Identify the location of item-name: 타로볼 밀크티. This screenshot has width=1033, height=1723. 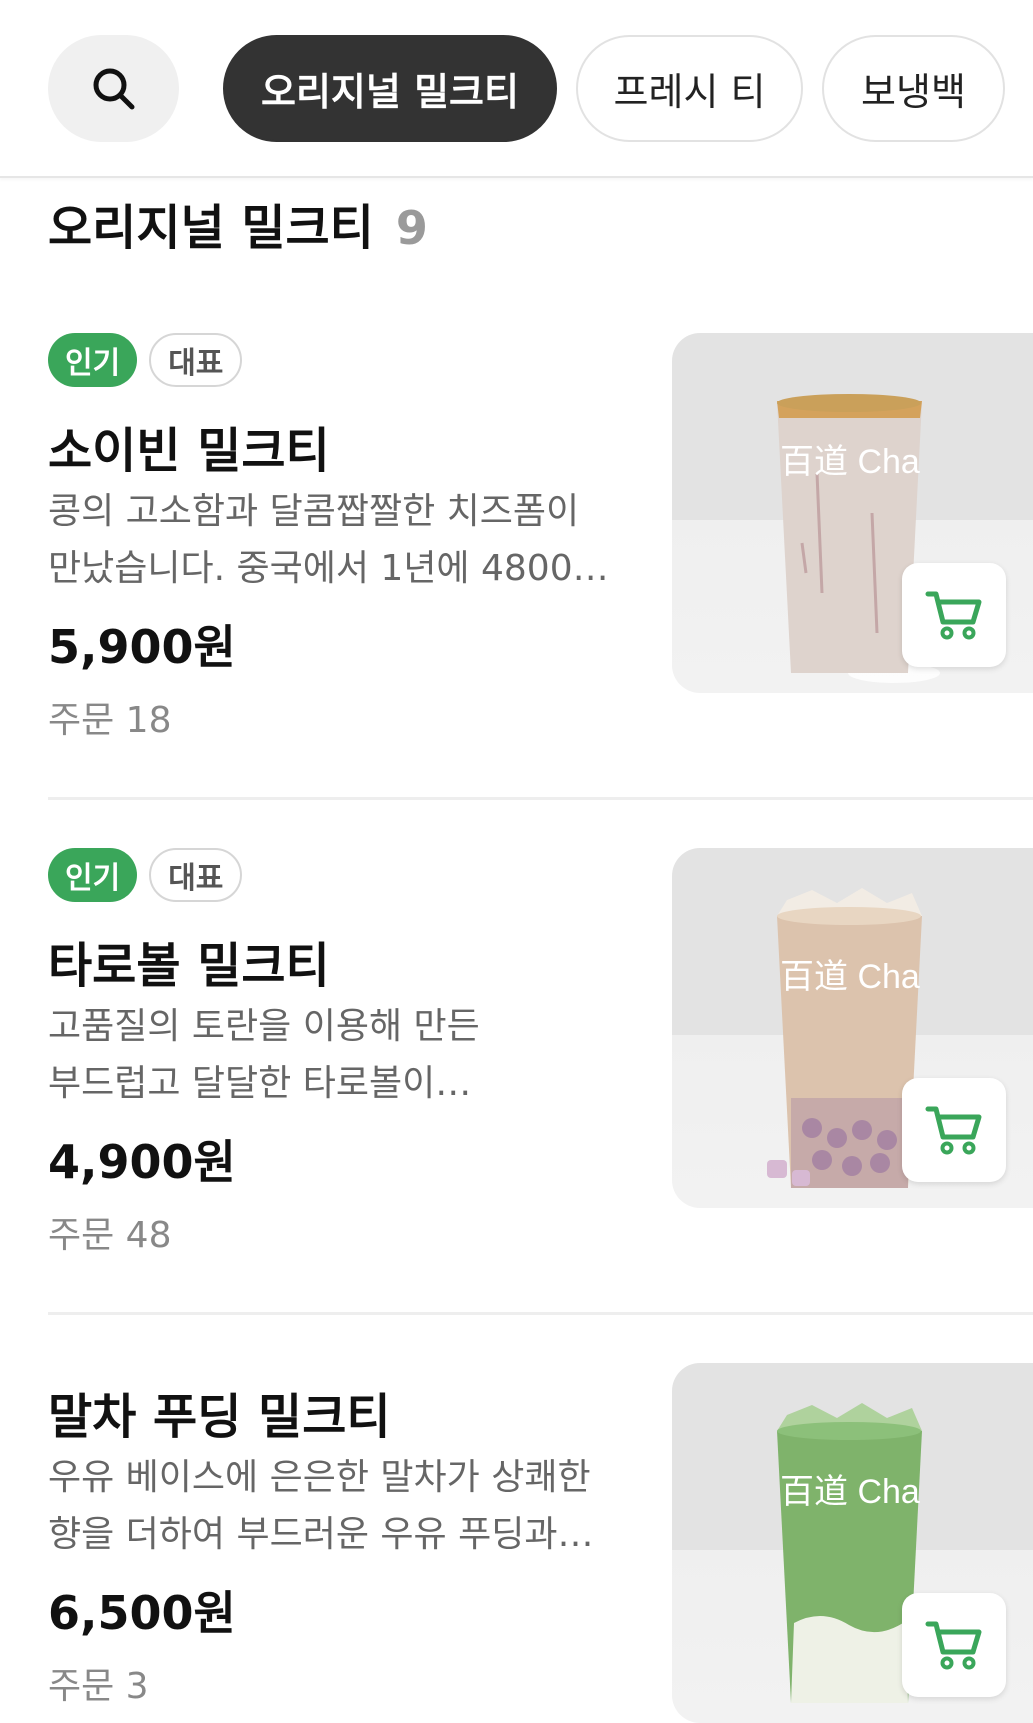
(189, 966).